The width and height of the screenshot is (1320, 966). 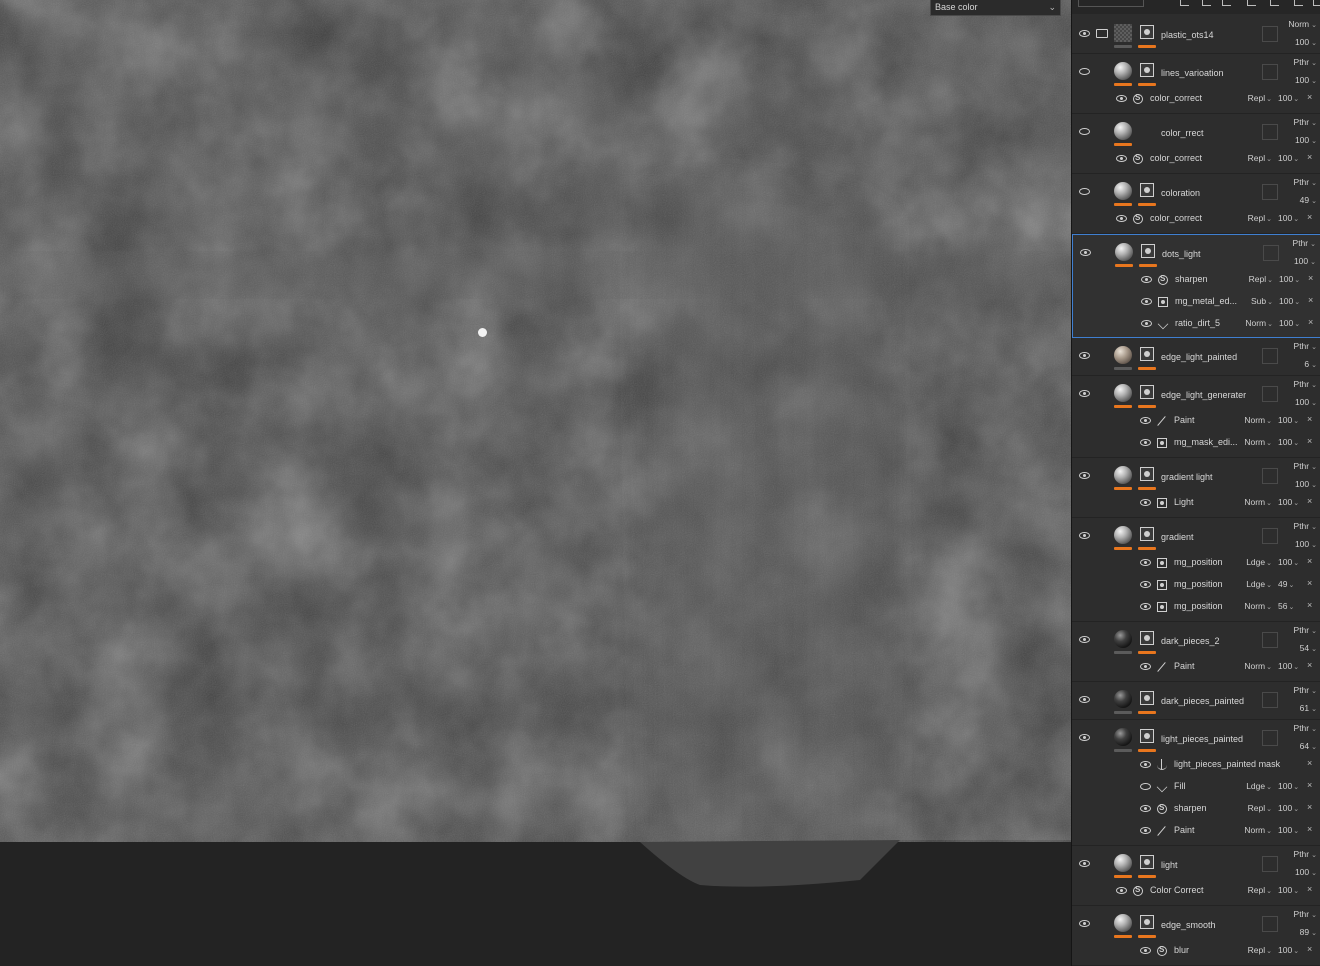 I want to click on panel-channel-select, so click(x=1111, y=3).